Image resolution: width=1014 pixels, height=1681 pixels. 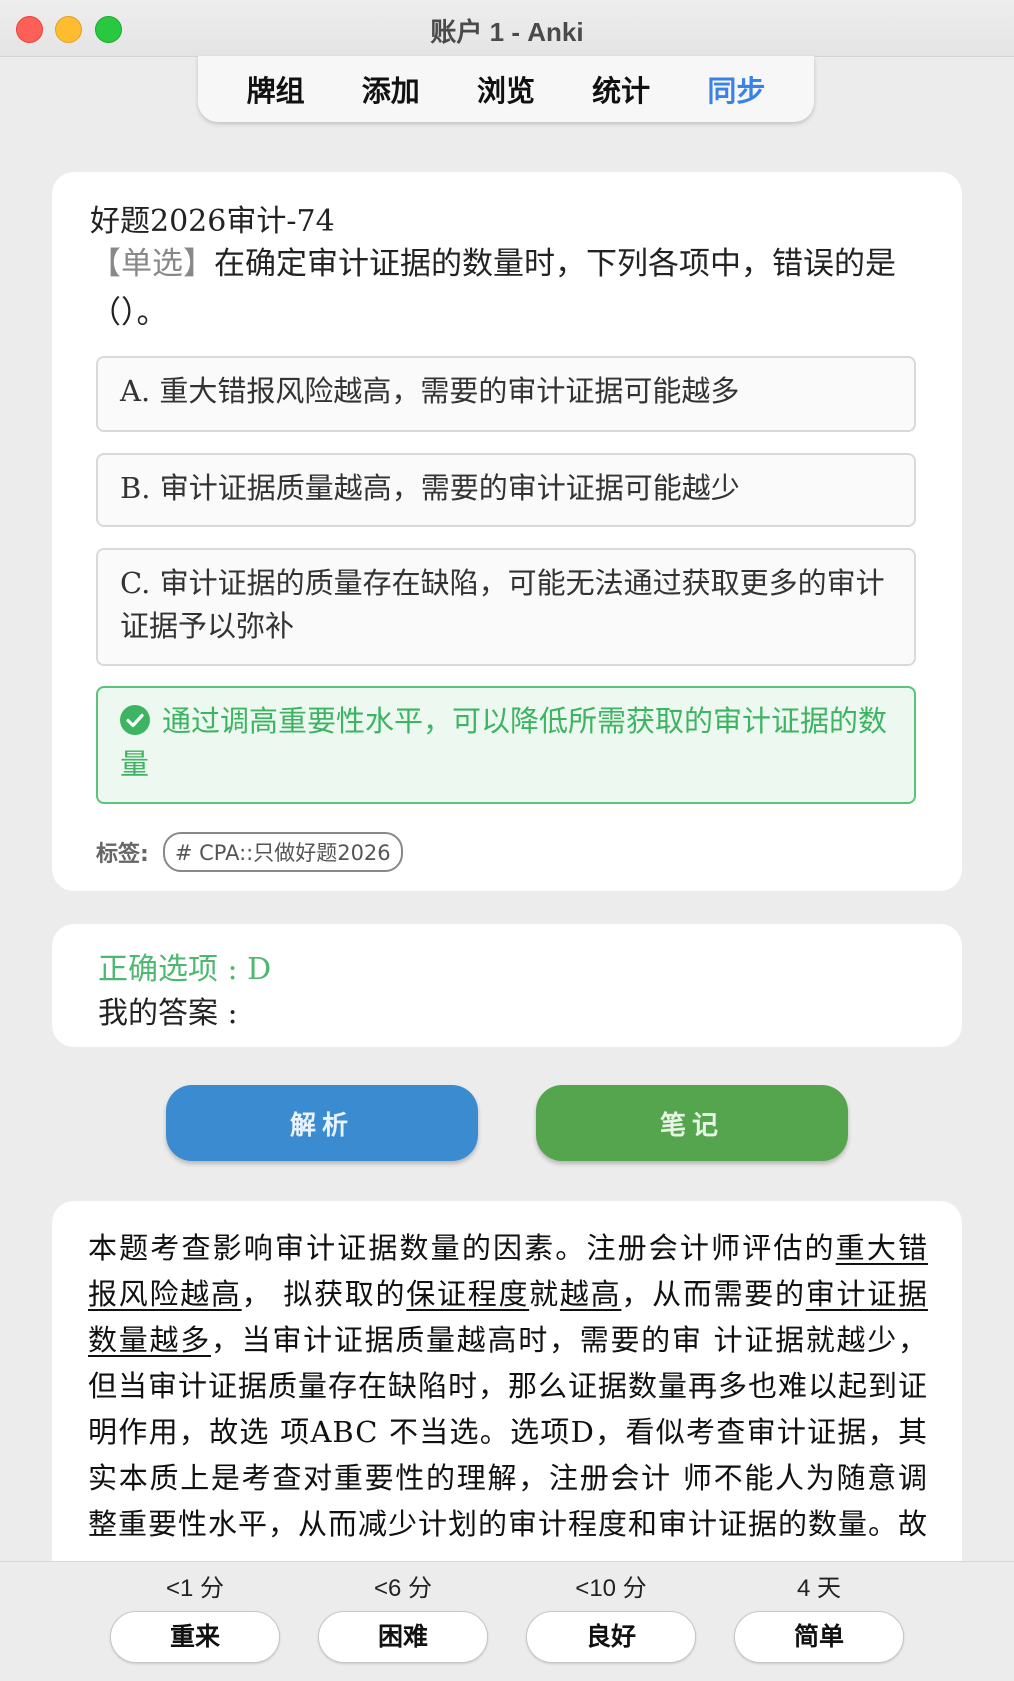 What do you see at coordinates (506, 607) in the screenshot?
I see `option-c: C. 审计证据的质量存在缺陷，可能无法通过获取更多的审计证据予以弥补` at bounding box center [506, 607].